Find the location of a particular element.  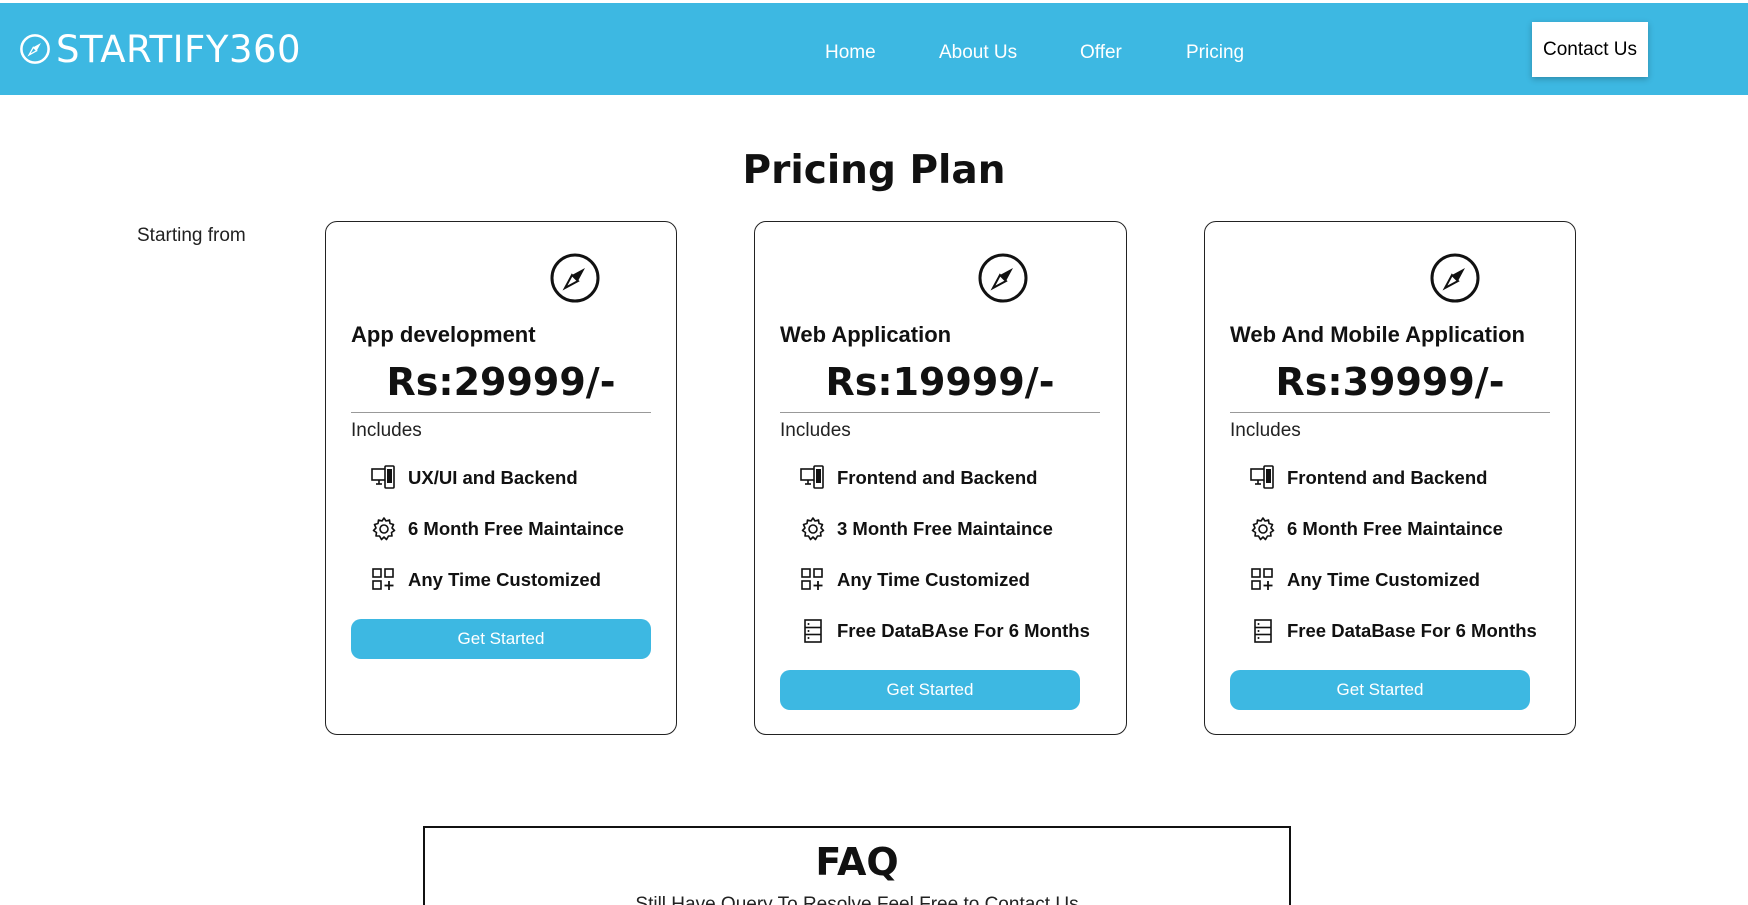

feature-text: 3 Month Free Maintaince is located at coordinates (945, 528).